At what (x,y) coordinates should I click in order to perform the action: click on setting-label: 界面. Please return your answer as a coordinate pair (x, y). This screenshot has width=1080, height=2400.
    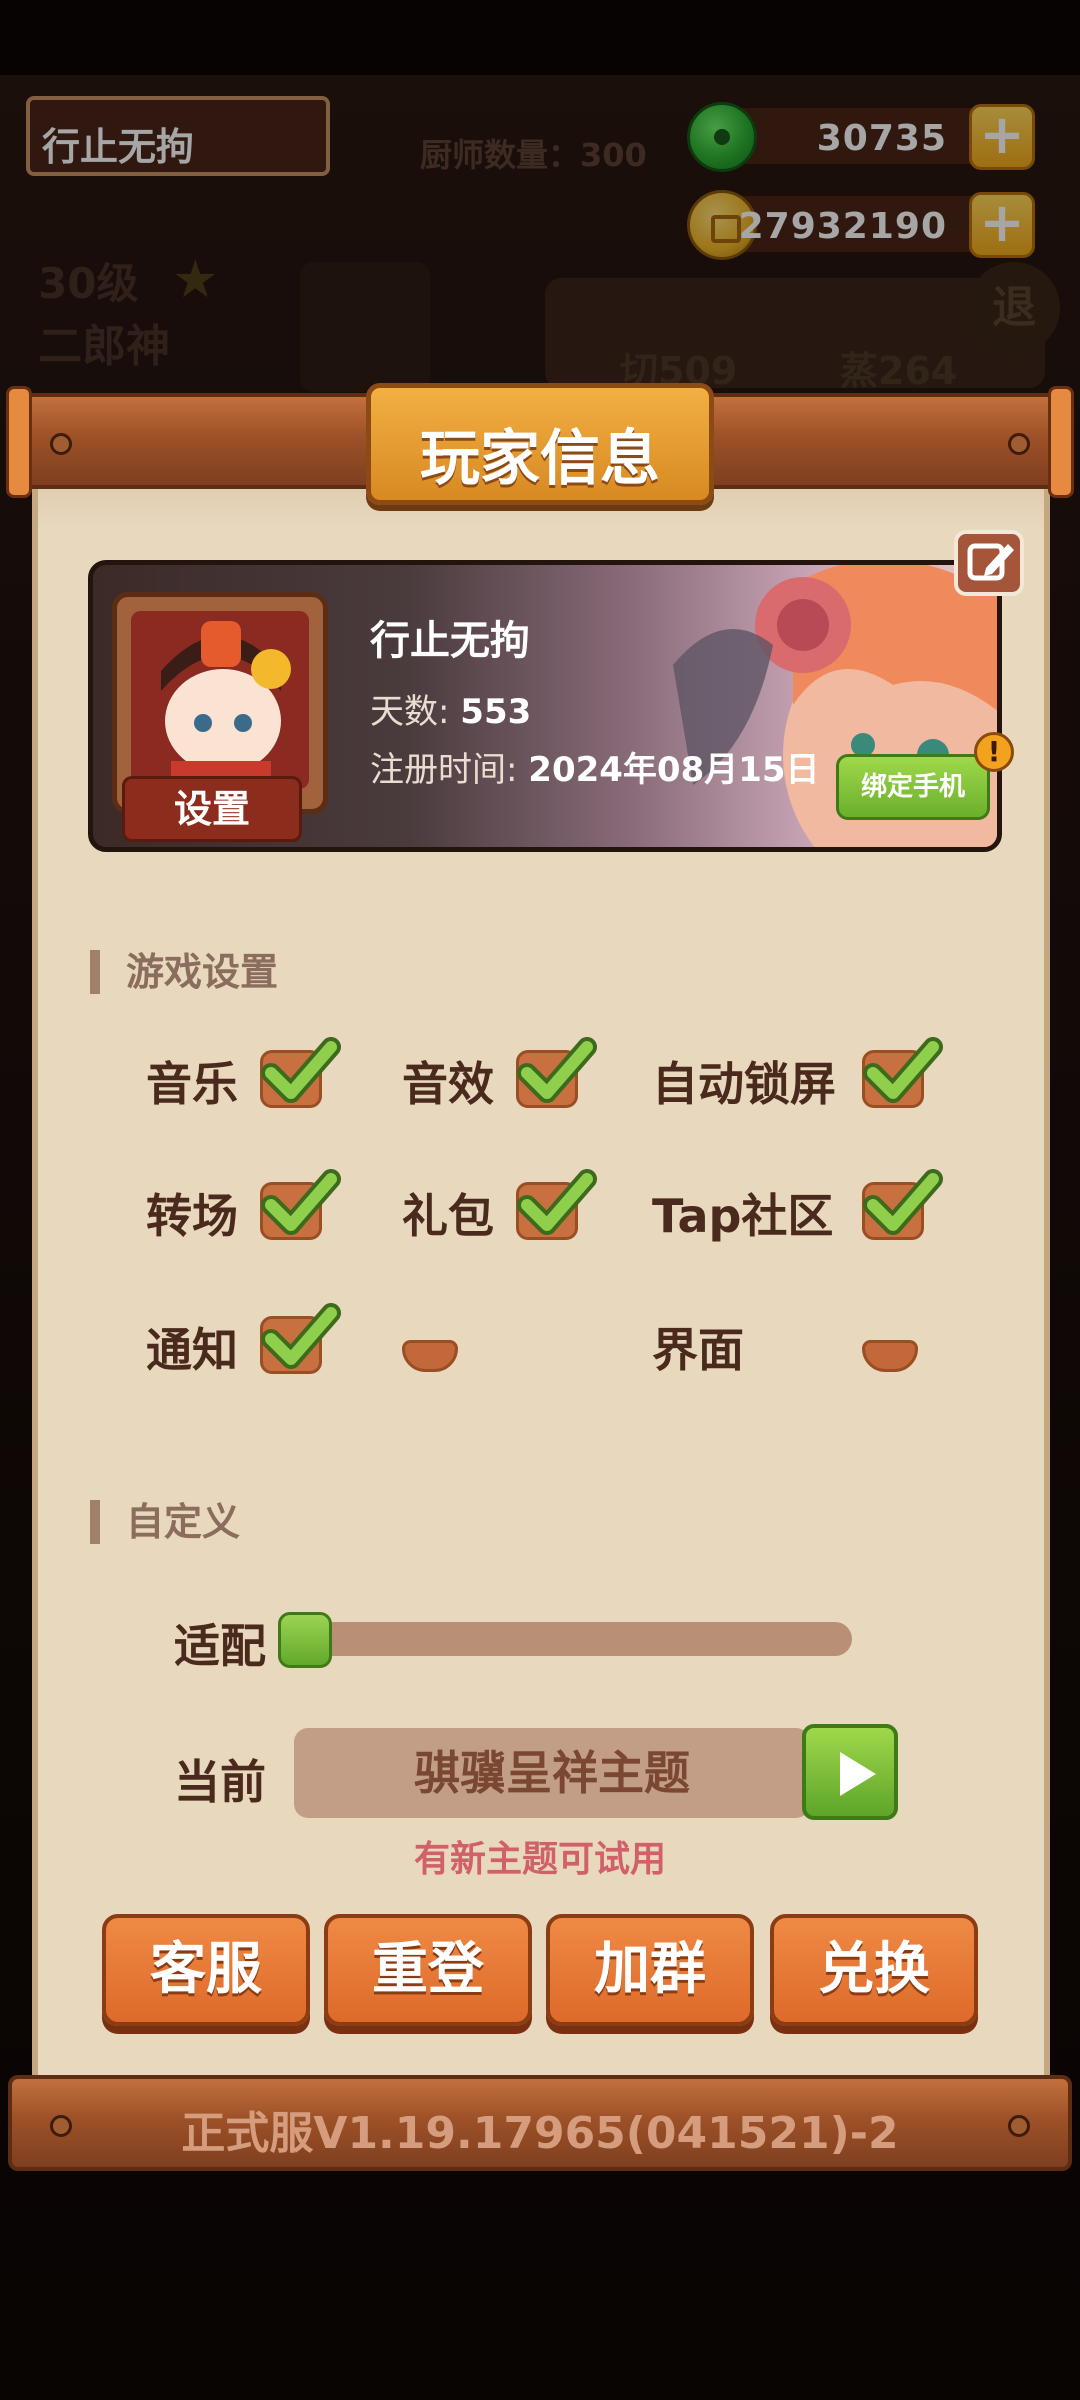
    Looking at the image, I should click on (698, 1350).